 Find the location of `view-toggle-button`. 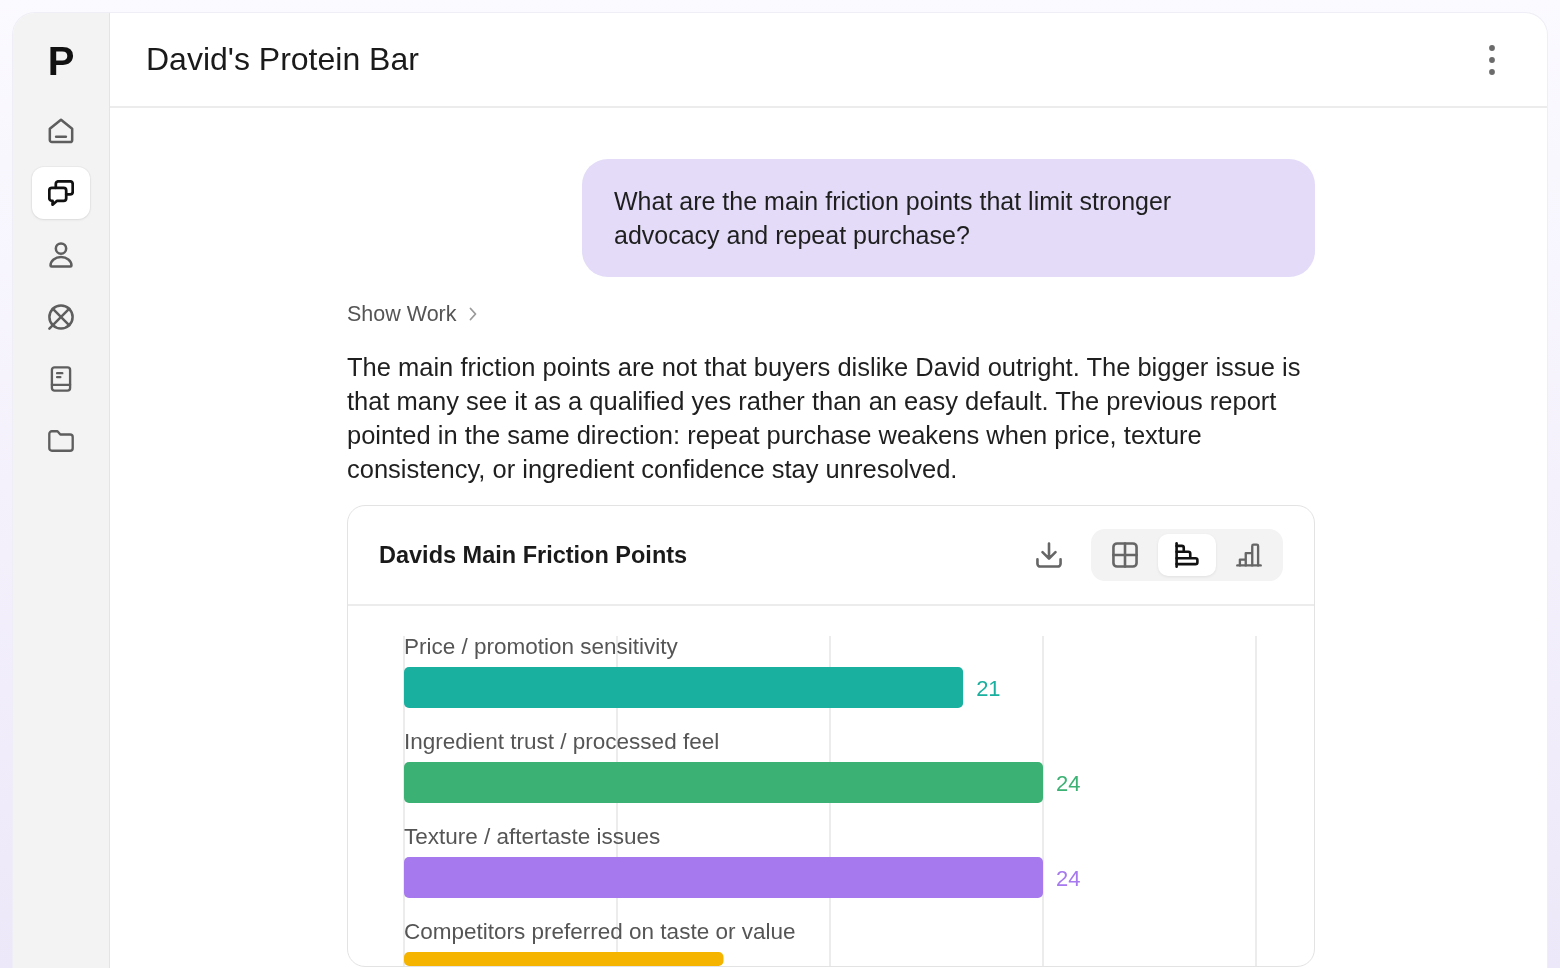

view-toggle-button is located at coordinates (1187, 555).